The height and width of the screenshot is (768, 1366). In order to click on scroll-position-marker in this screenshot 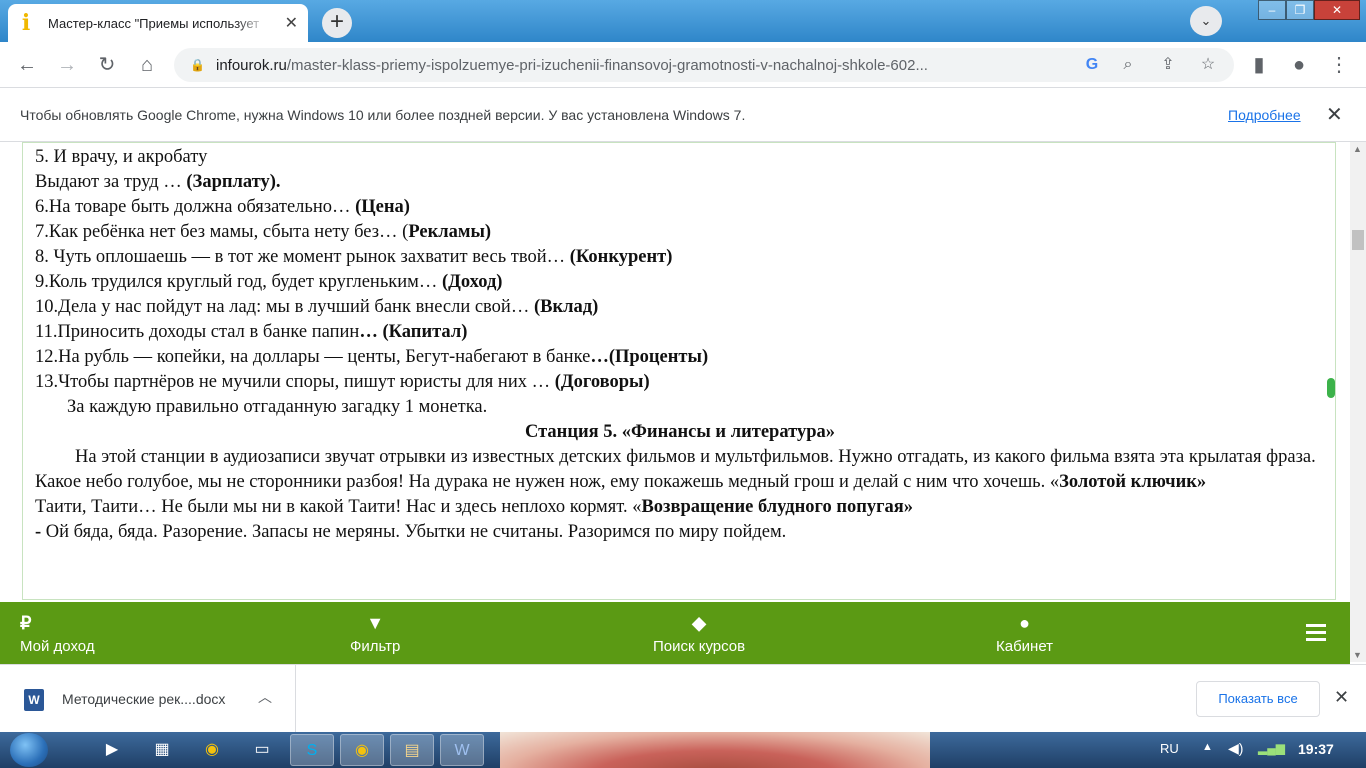, I will do `click(1331, 388)`.